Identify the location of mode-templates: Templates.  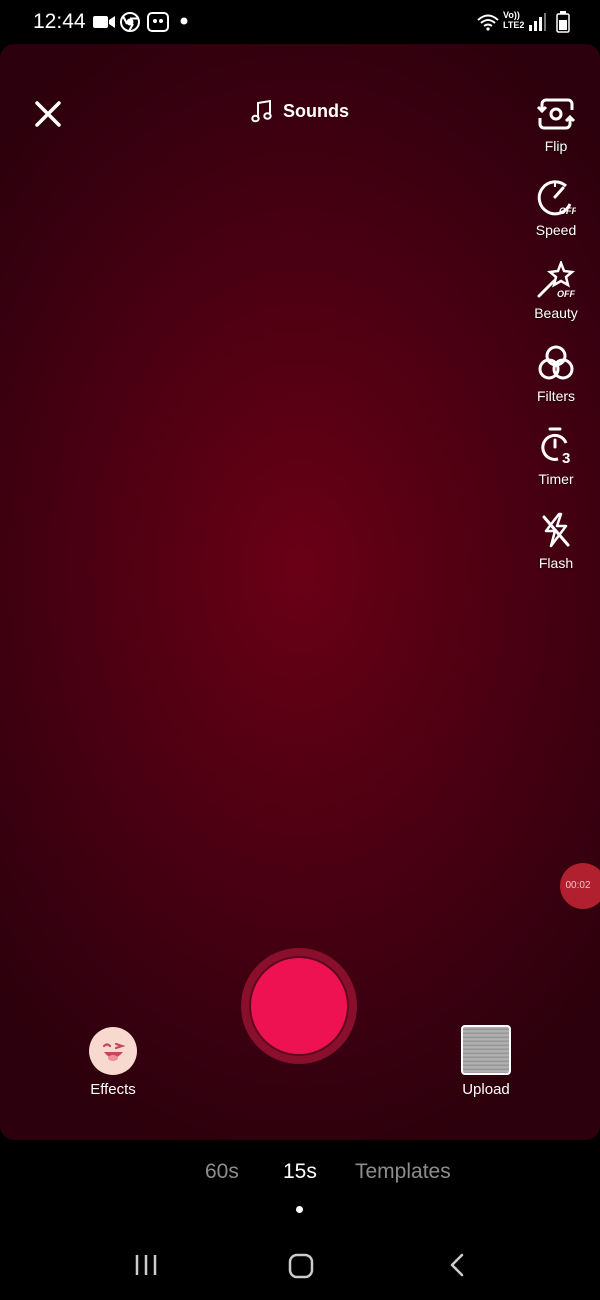
(403, 1172).